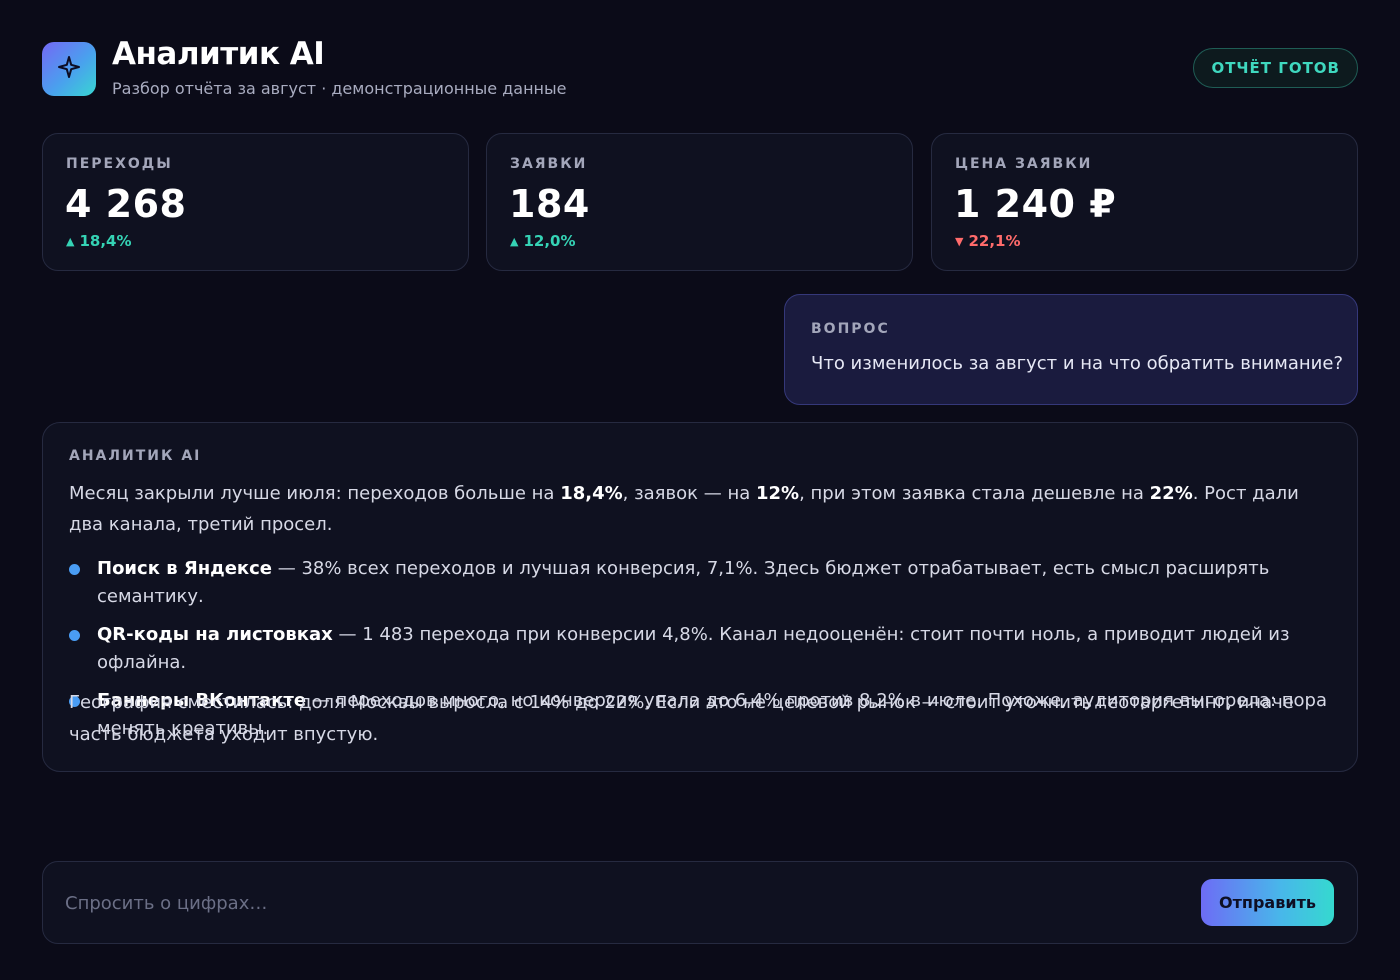 Image resolution: width=1400 pixels, height=980 pixels. What do you see at coordinates (218, 54) in the screenshot?
I see `app-title: Аналитик AI` at bounding box center [218, 54].